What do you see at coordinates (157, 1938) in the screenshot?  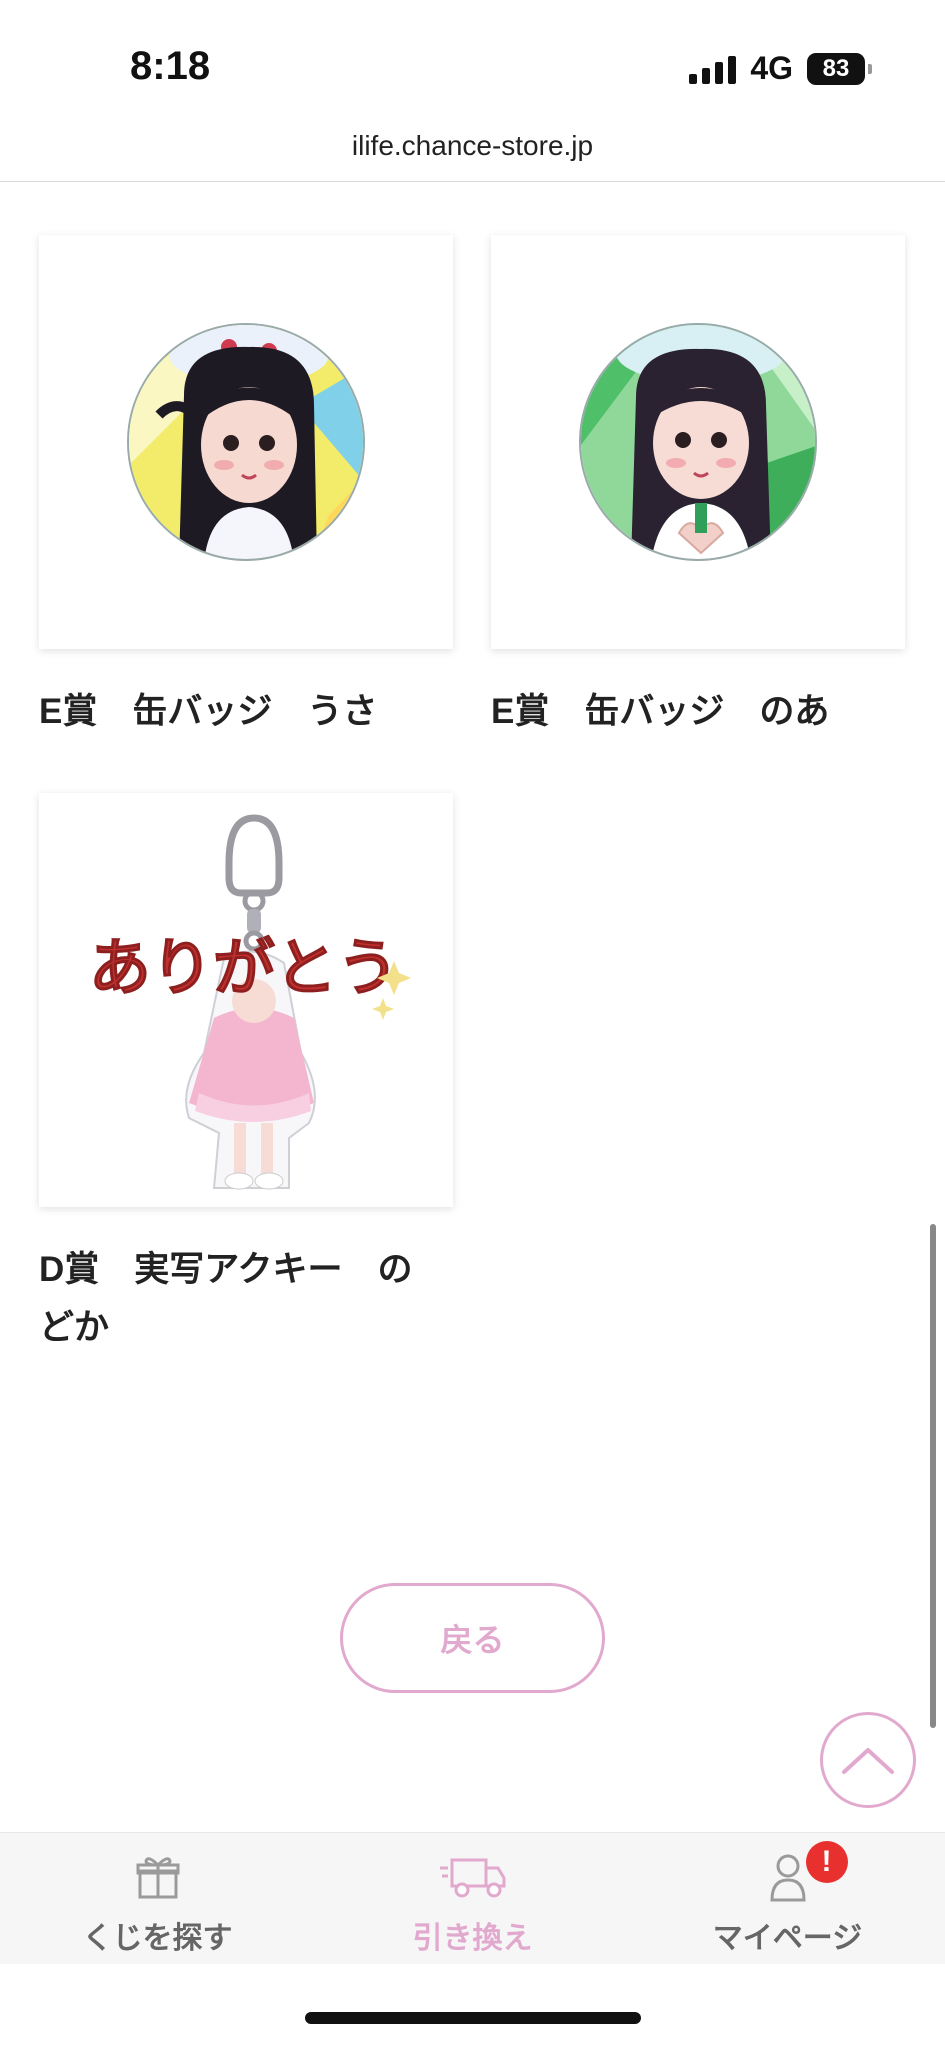 I see `nav-label: くじを探す` at bounding box center [157, 1938].